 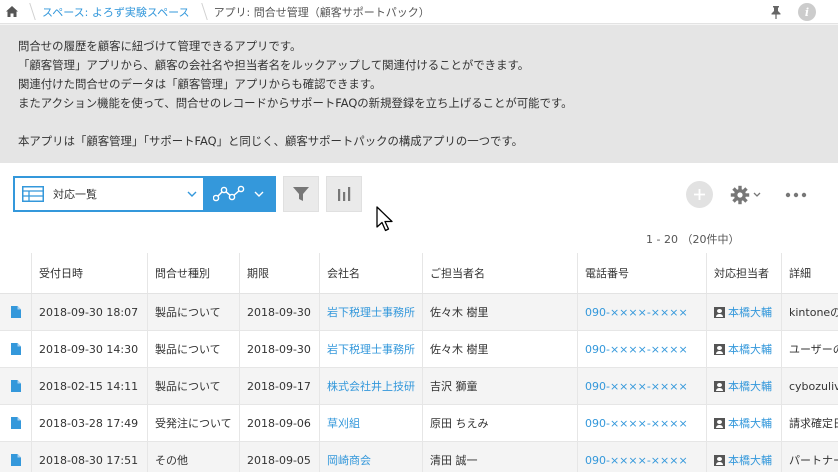 I want to click on cell-deadline: 2018-09-06, so click(x=279, y=423).